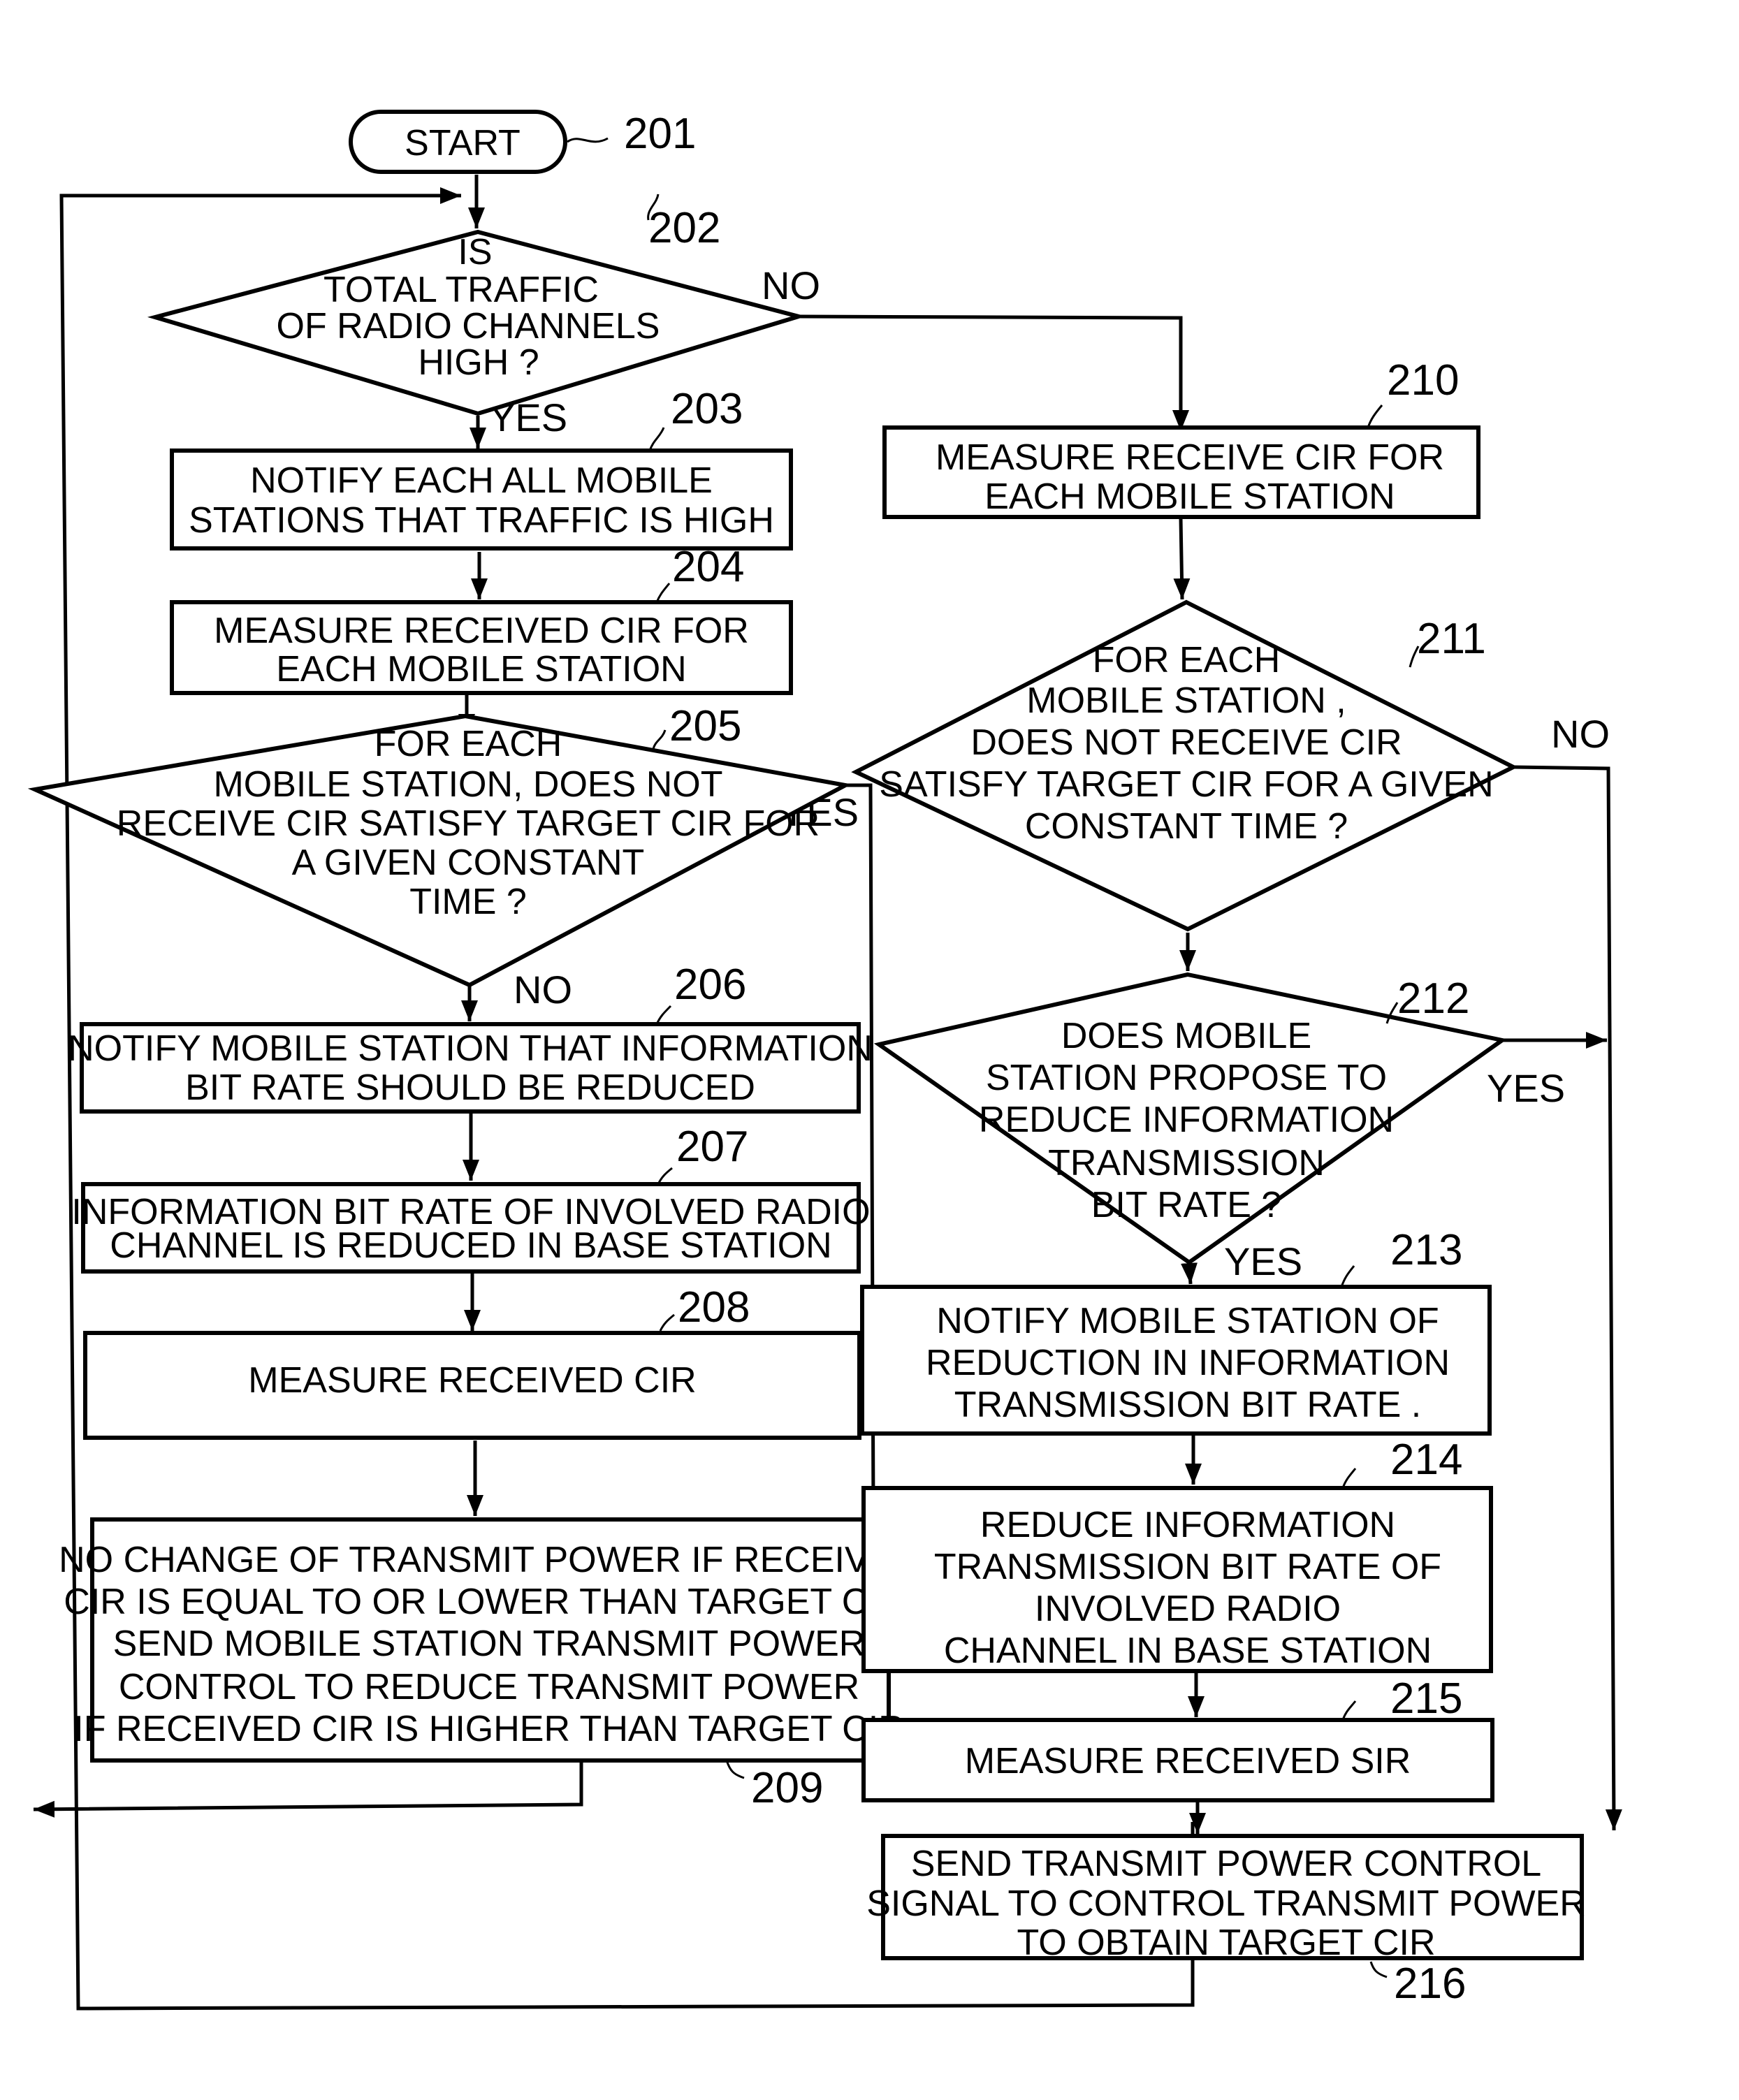 The height and width of the screenshot is (2100, 1739). What do you see at coordinates (1188, 1651) in the screenshot?
I see `node-214-line-4: CHANNEL IN BASE STATION` at bounding box center [1188, 1651].